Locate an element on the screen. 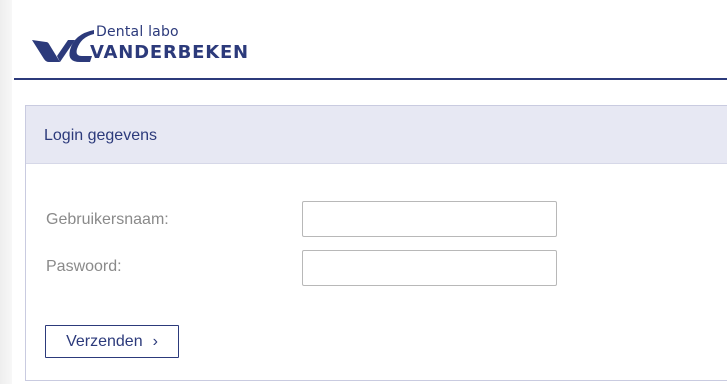 This screenshot has width=727, height=384. logo-text-line2: VANDERBEKEN is located at coordinates (169, 52).